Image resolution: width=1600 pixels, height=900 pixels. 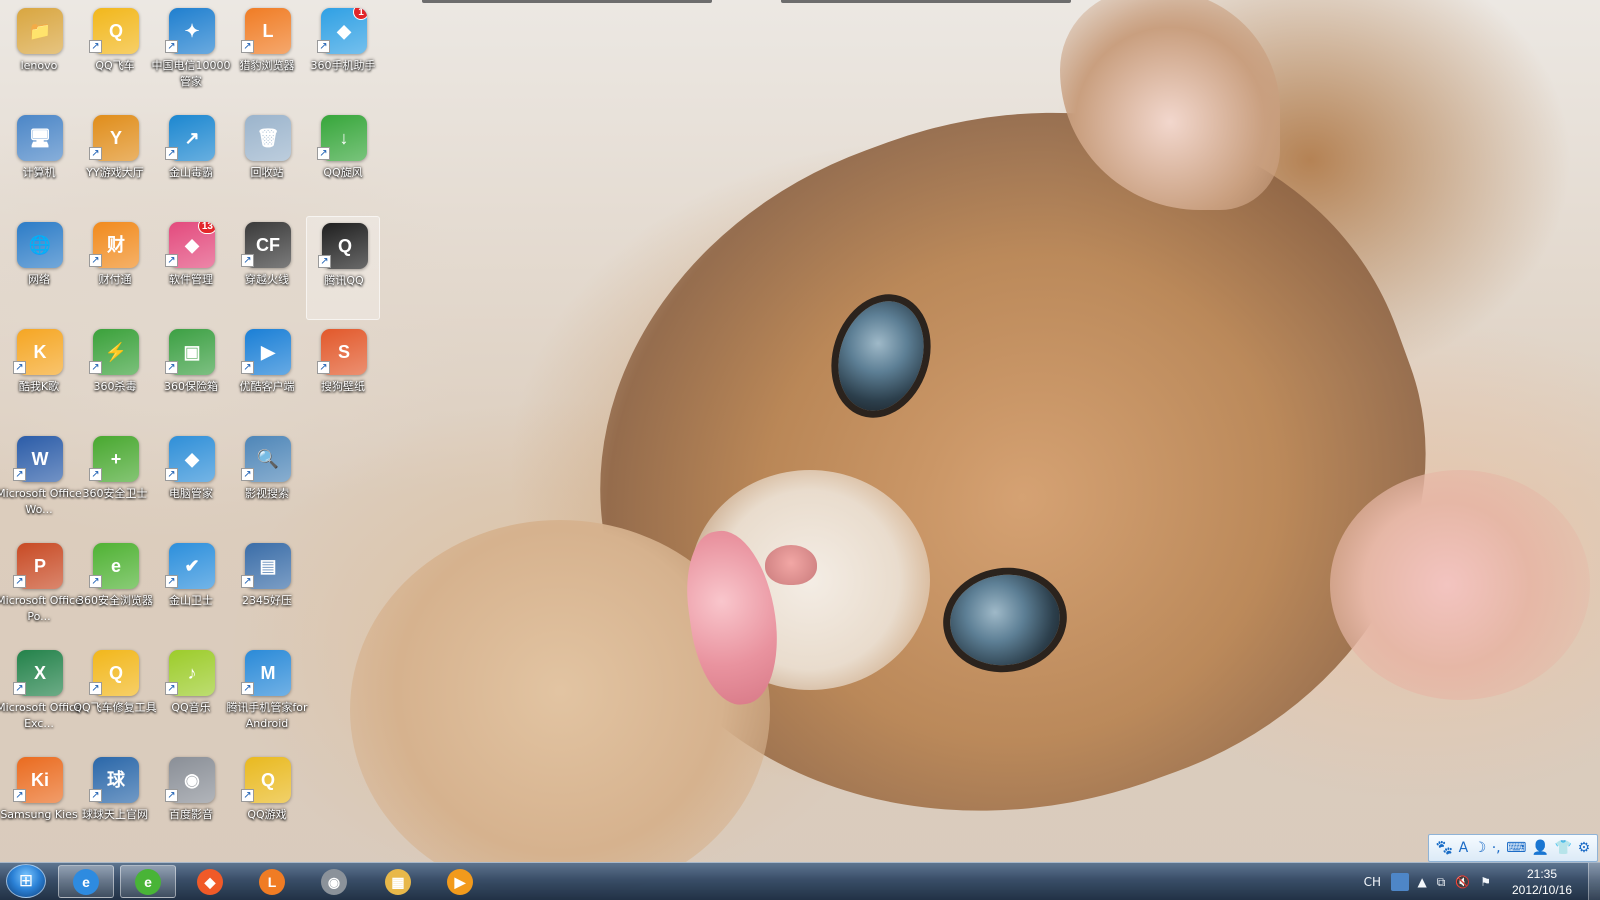 What do you see at coordinates (39, 375) in the screenshot?
I see `desktop-icon: K ↗ 酷我K歌` at bounding box center [39, 375].